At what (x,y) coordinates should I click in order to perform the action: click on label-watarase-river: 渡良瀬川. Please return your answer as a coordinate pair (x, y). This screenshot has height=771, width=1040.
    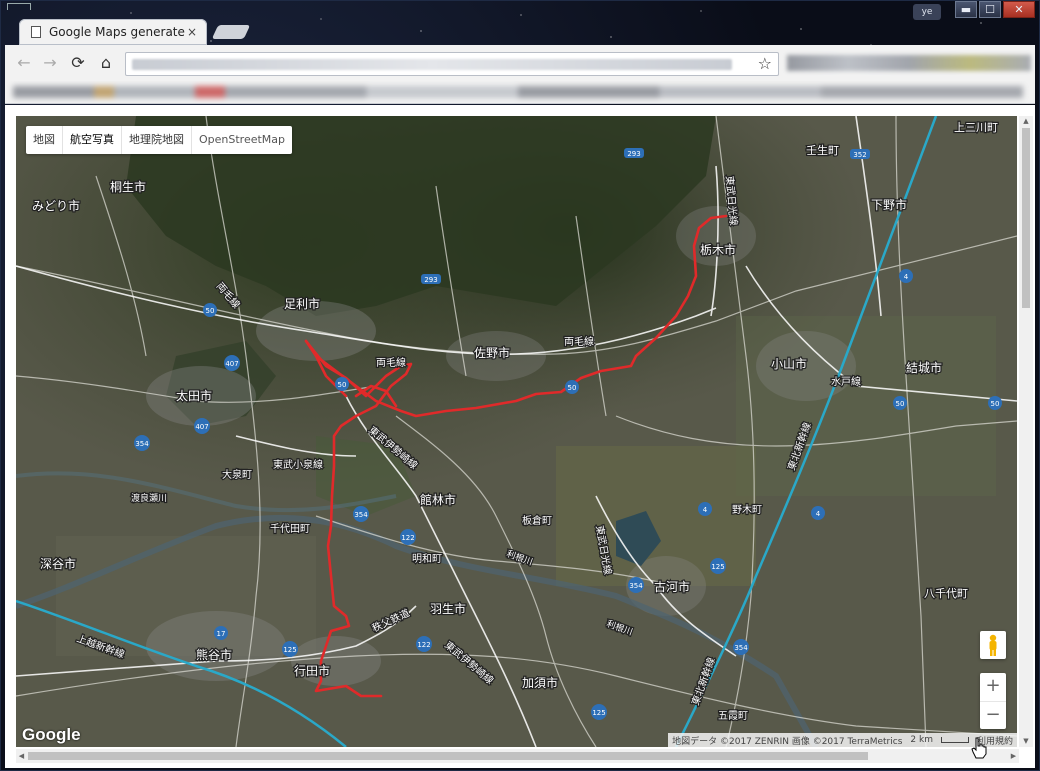
    Looking at the image, I should click on (149, 498).